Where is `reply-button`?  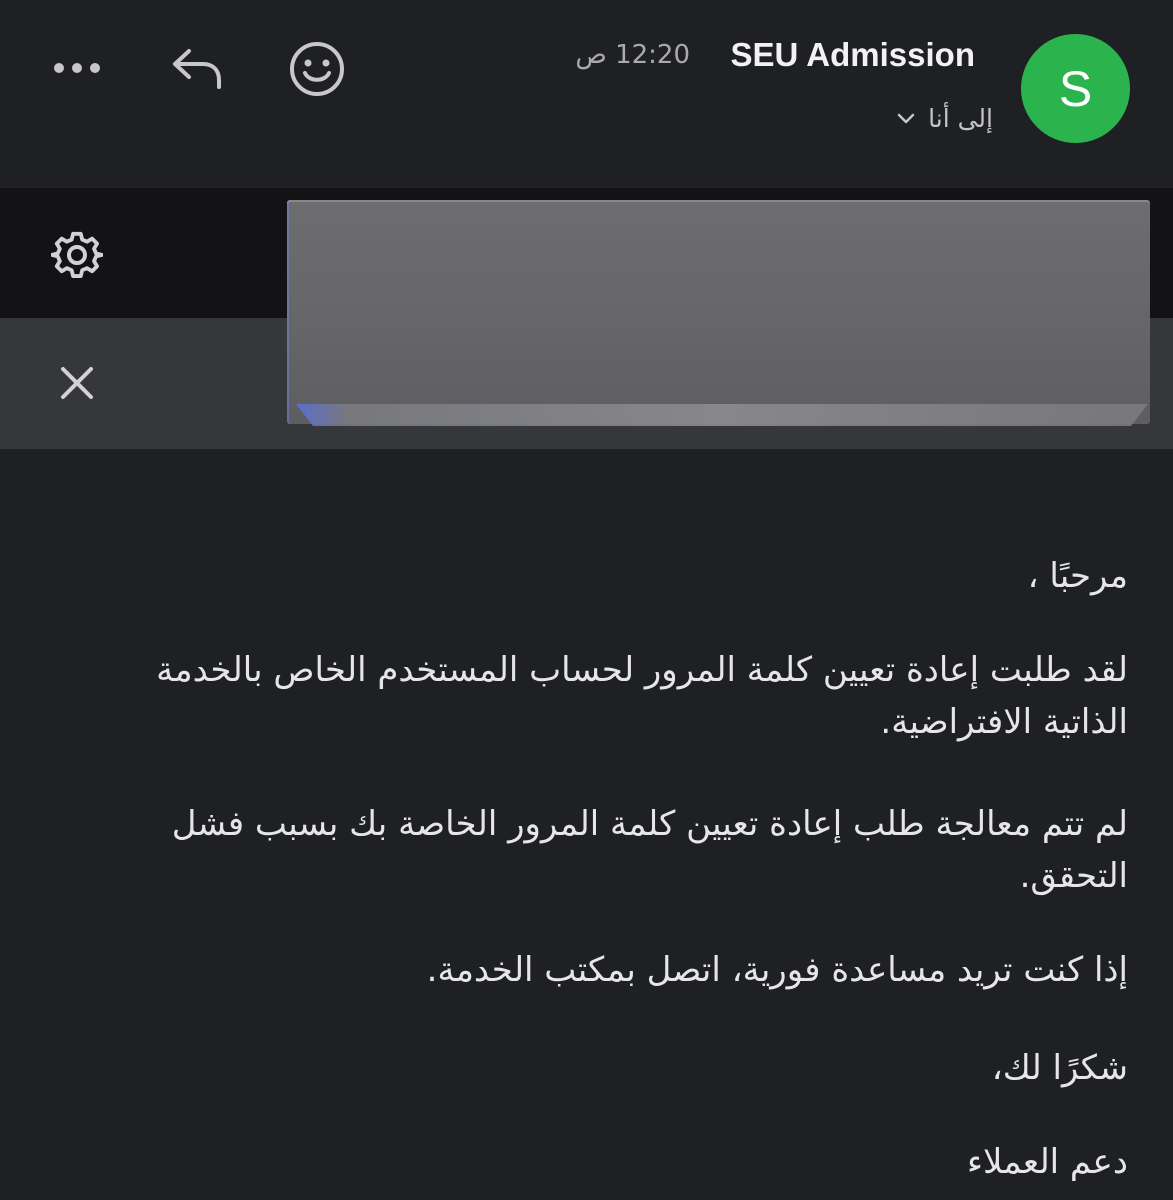 reply-button is located at coordinates (197, 68).